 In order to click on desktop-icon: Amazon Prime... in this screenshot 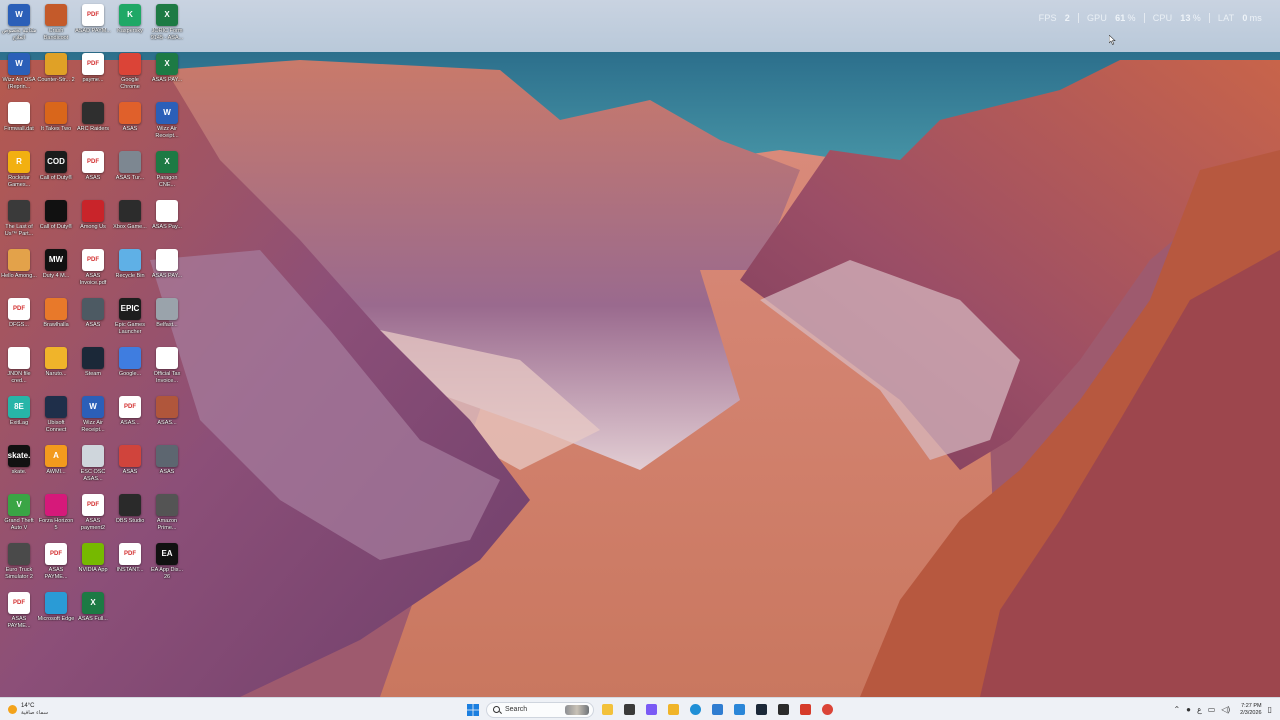, I will do `click(167, 514)`.